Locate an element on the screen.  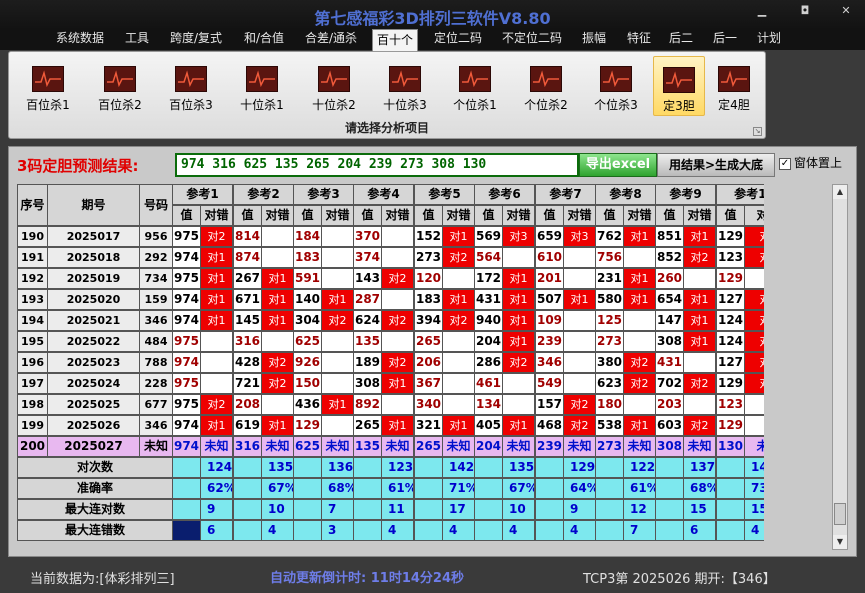
ref-value: 436 is located at coordinates (307, 404).